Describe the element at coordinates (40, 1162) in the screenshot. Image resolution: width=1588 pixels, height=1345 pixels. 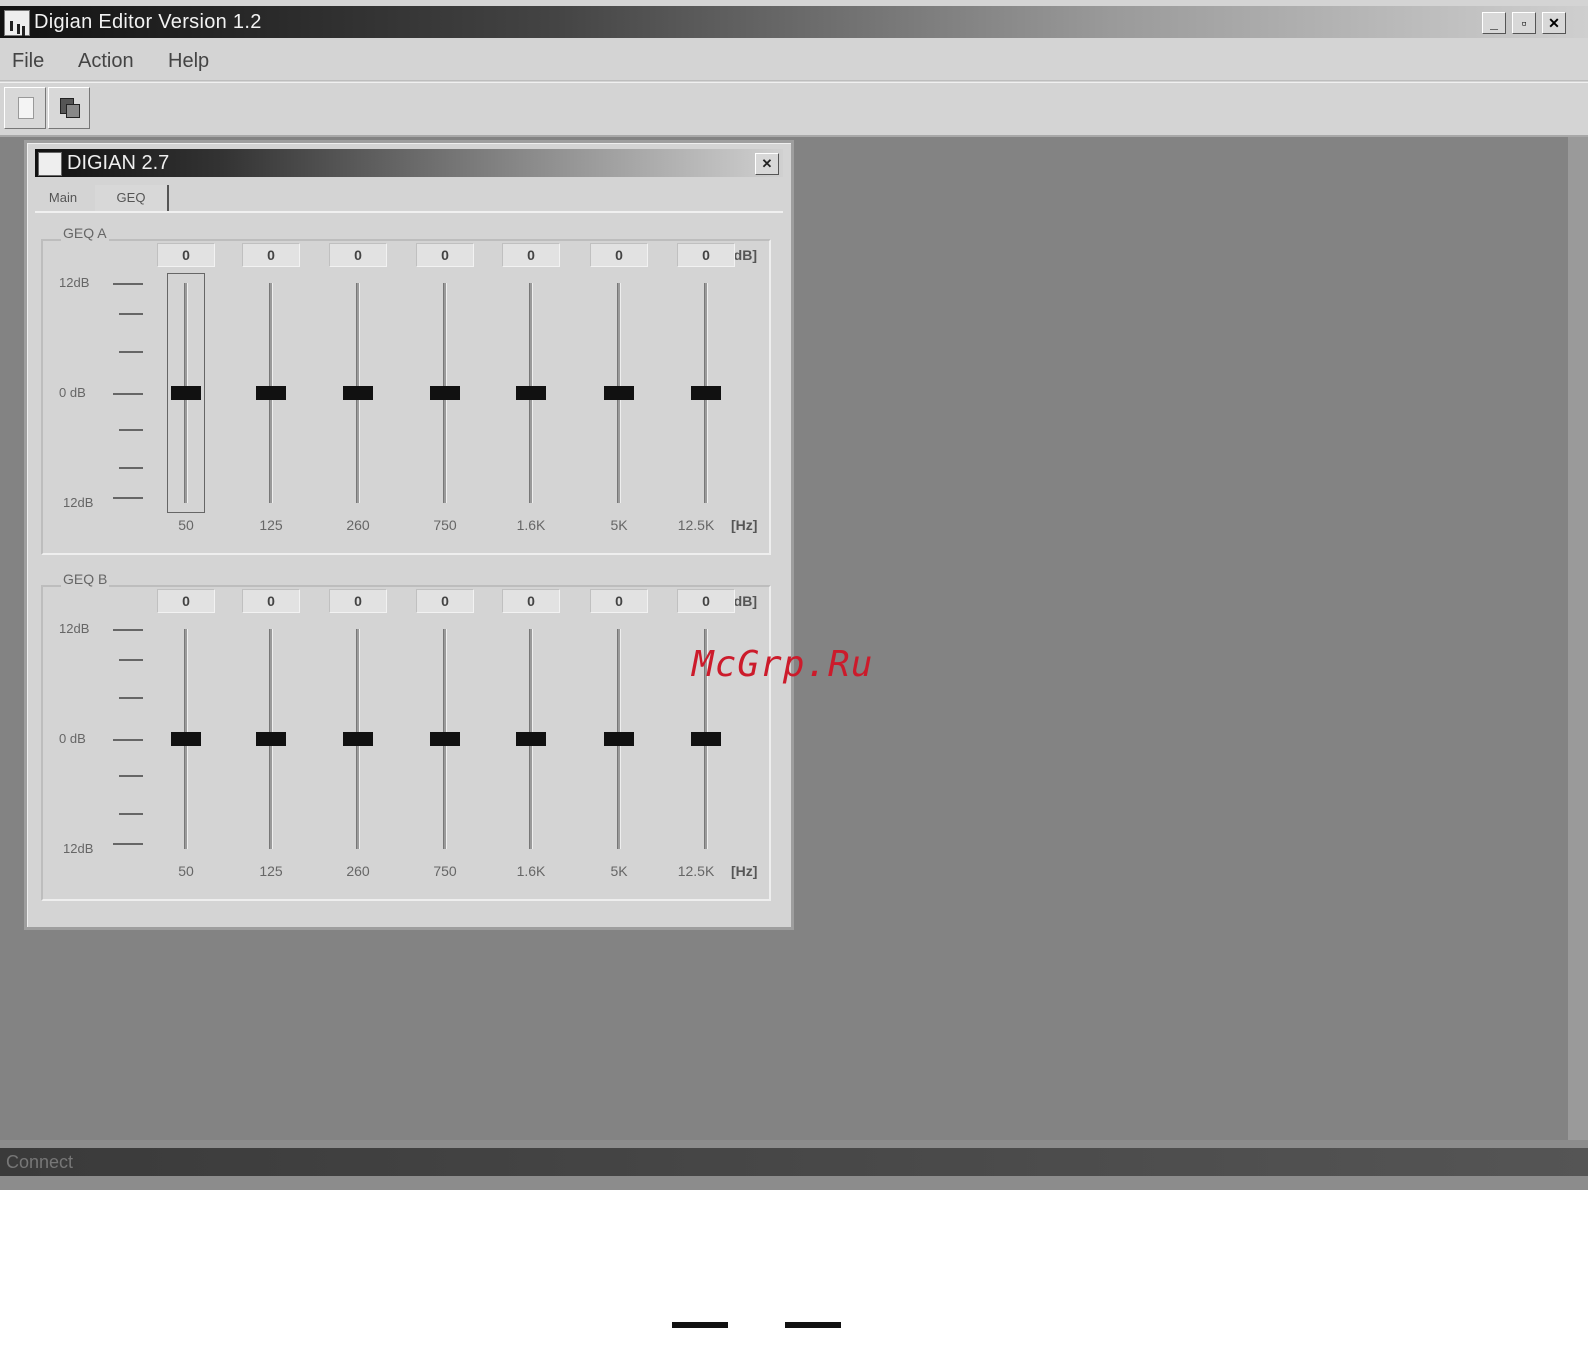
I see `status-text: Connect` at that location.